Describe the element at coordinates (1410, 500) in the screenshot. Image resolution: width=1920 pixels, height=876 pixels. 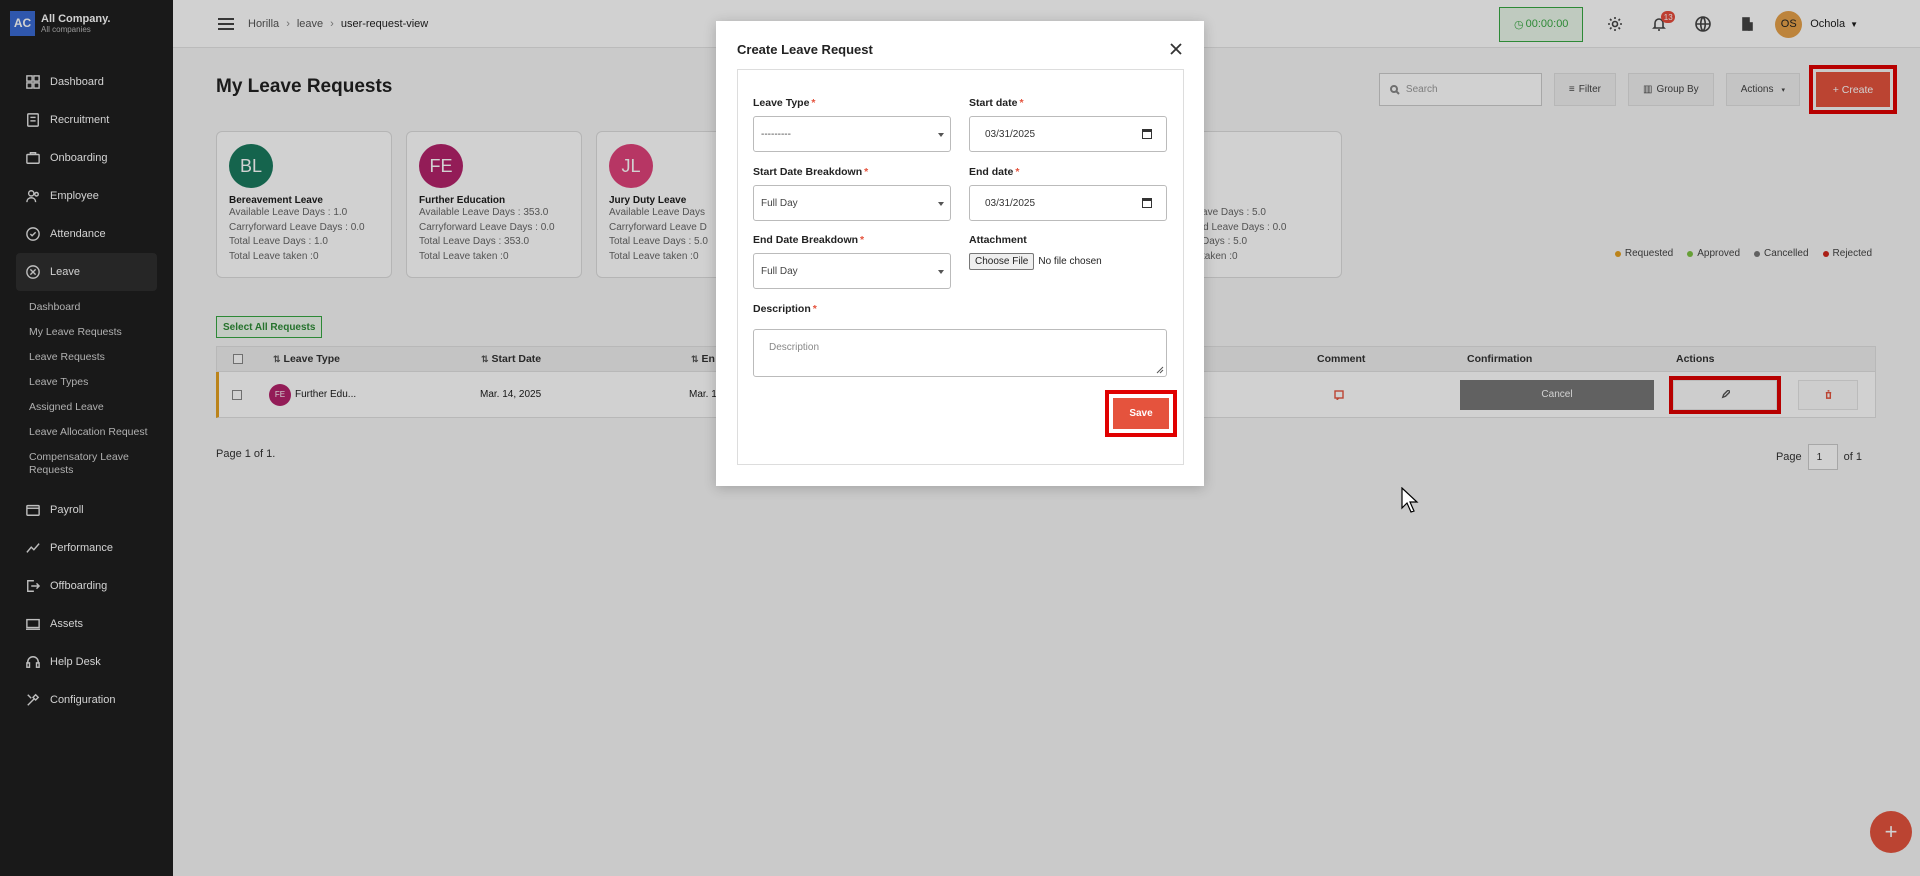
I see `mouse-cursor-icon` at that location.